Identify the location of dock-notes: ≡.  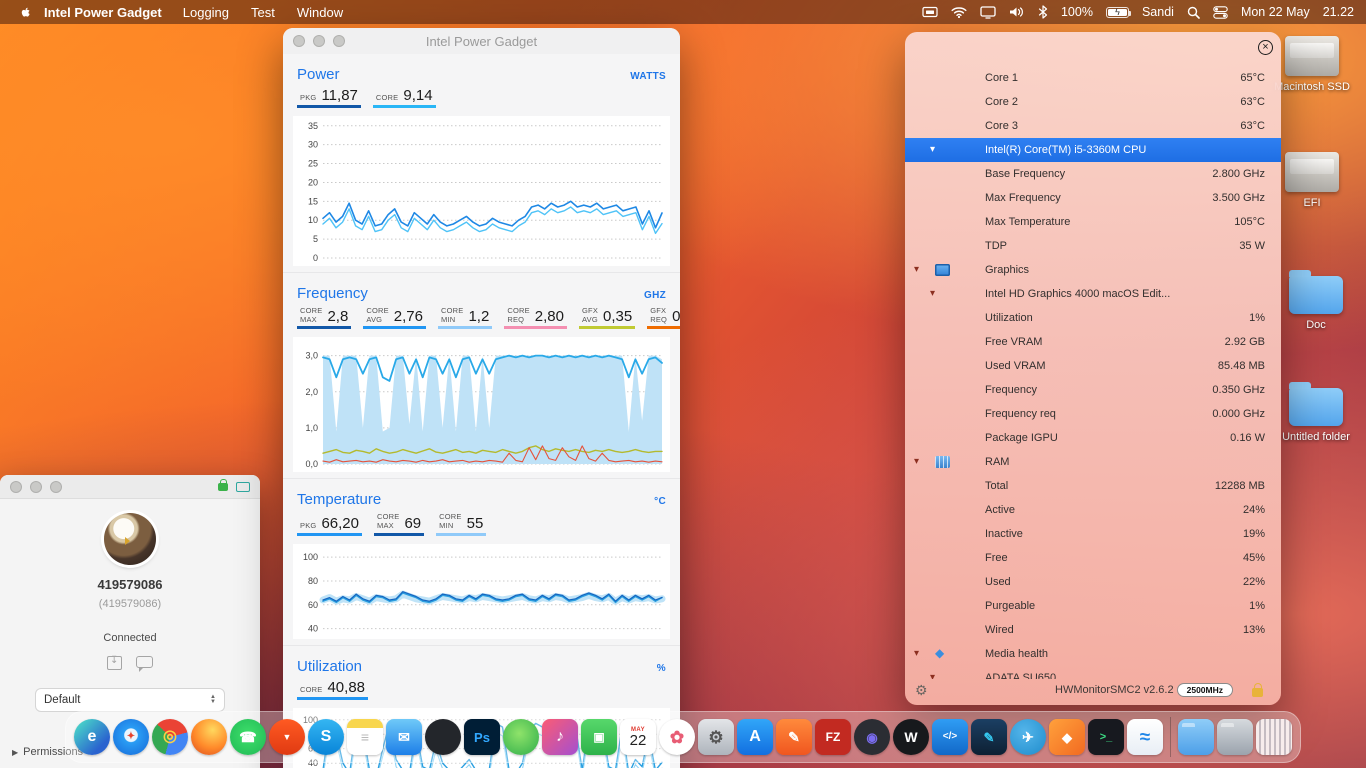
(365, 737).